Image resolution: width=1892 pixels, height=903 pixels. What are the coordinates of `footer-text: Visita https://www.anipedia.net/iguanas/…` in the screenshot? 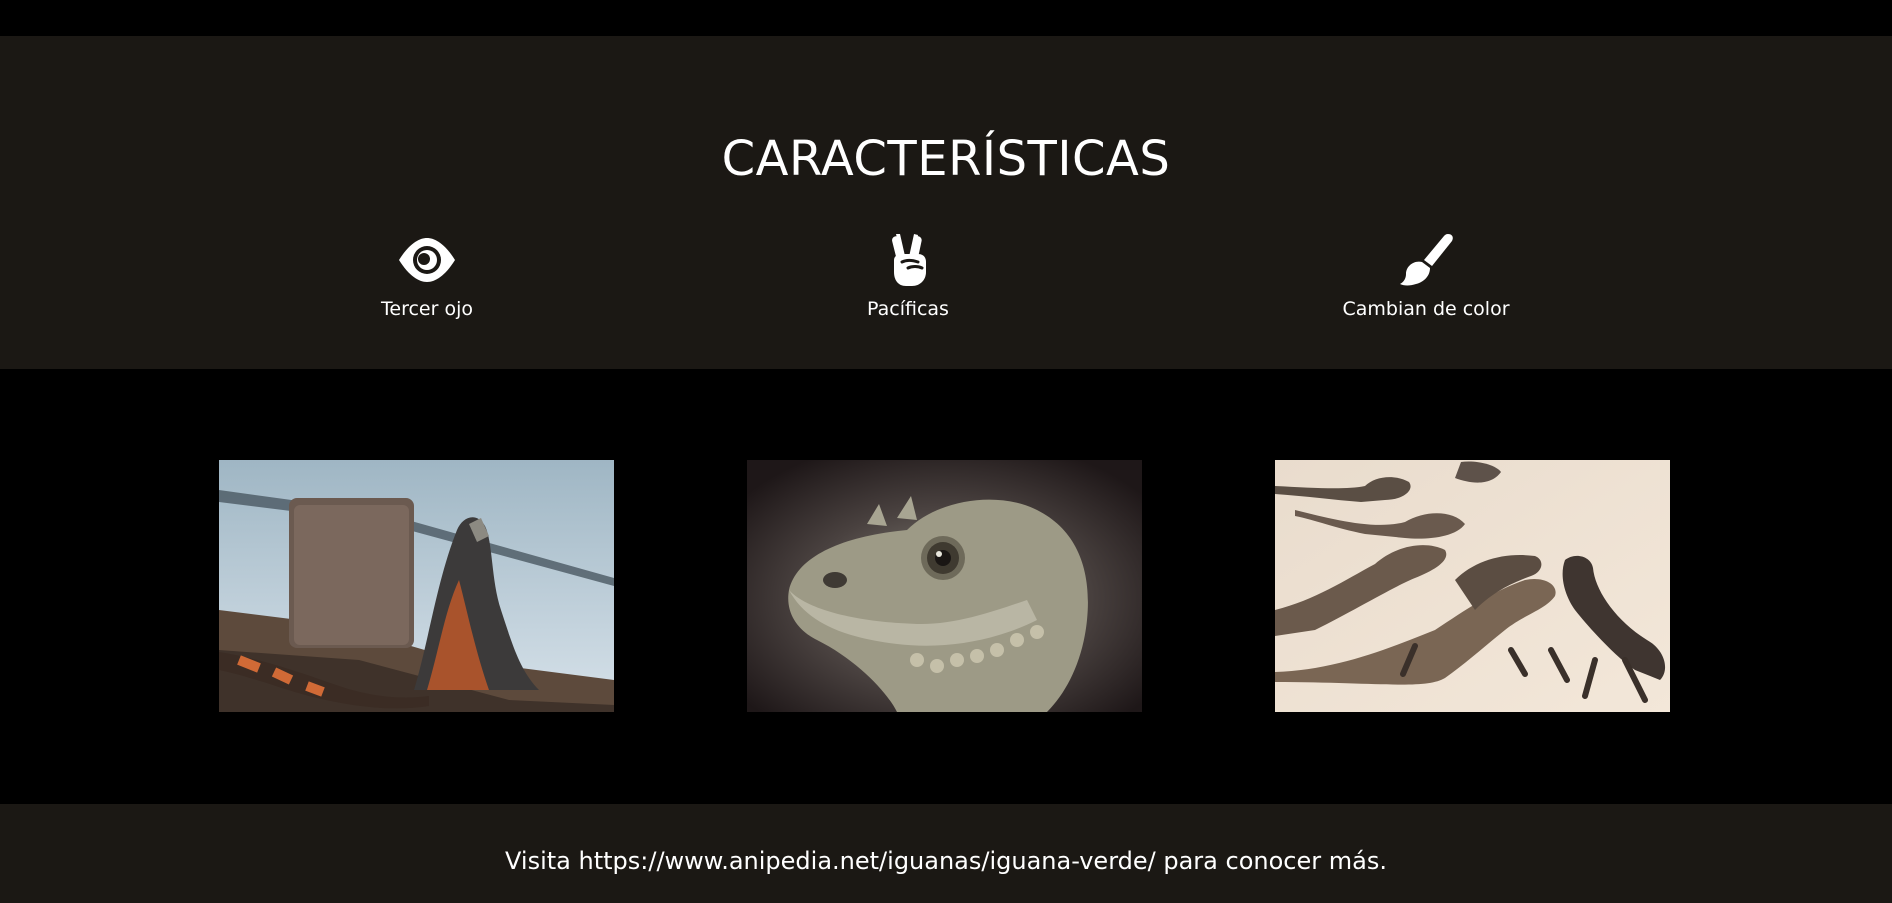 It's located at (946, 861).